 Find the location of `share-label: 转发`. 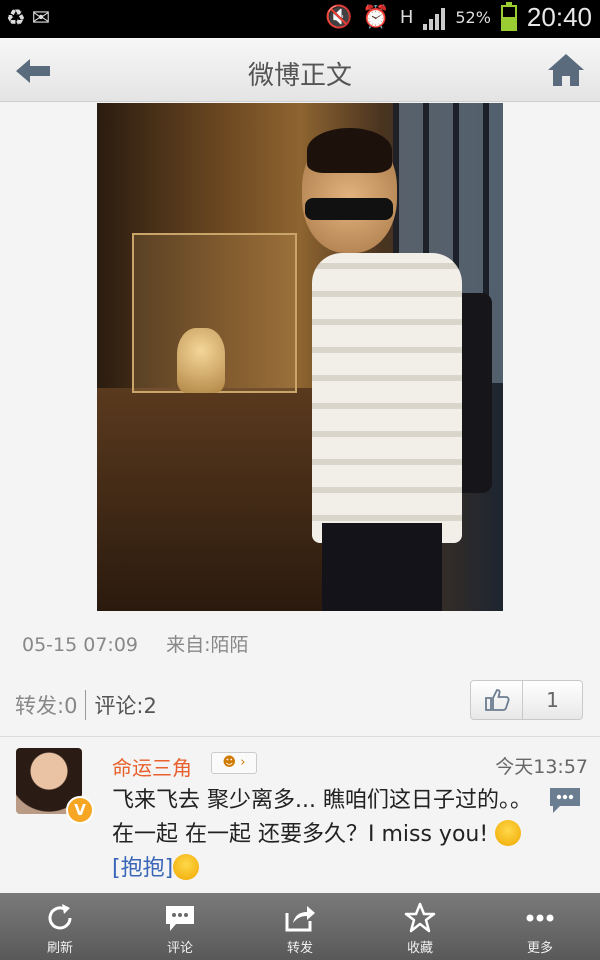

share-label: 转发 is located at coordinates (299, 948).